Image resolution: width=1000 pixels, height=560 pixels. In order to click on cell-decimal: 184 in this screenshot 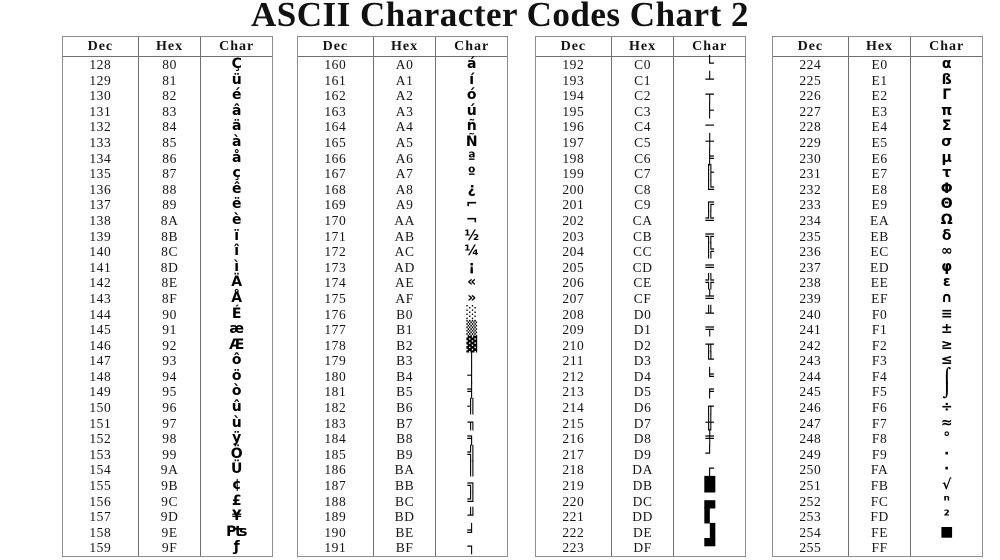, I will do `click(336, 439)`.